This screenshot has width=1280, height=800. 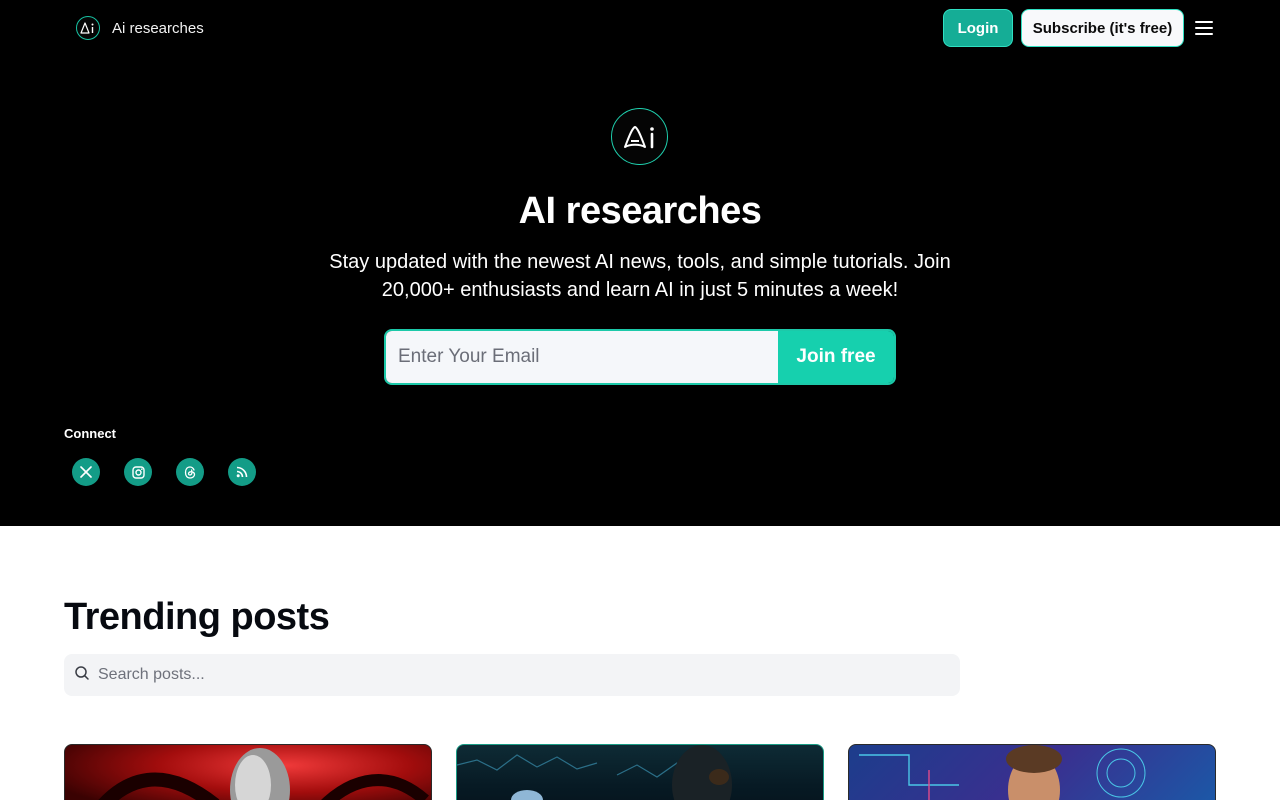 What do you see at coordinates (639, 136) in the screenshot?
I see `hero-logo-icon` at bounding box center [639, 136].